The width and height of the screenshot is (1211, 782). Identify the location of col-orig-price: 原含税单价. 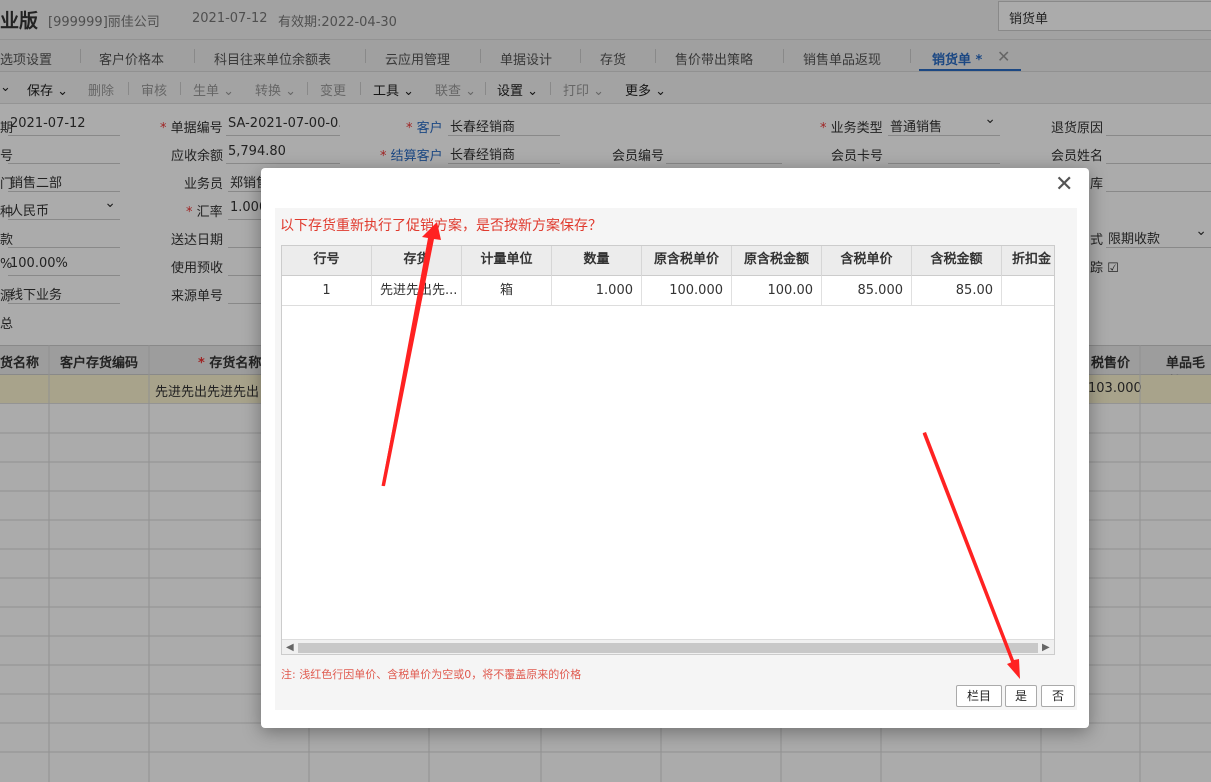
(687, 261).